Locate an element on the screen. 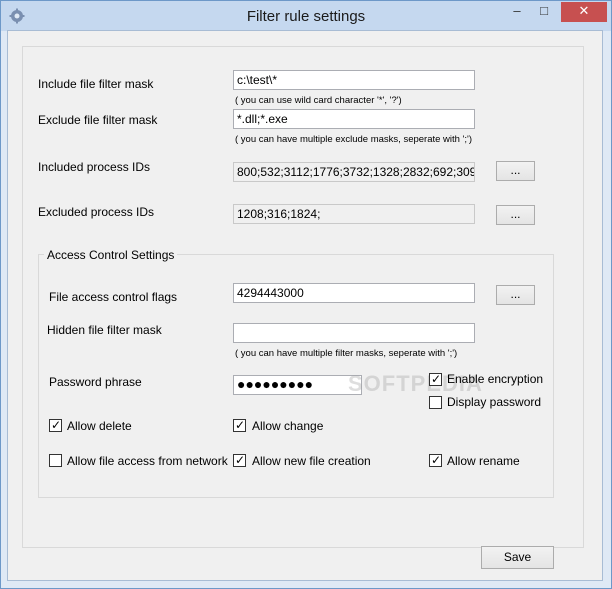  display-password-label: Display password is located at coordinates (494, 402).